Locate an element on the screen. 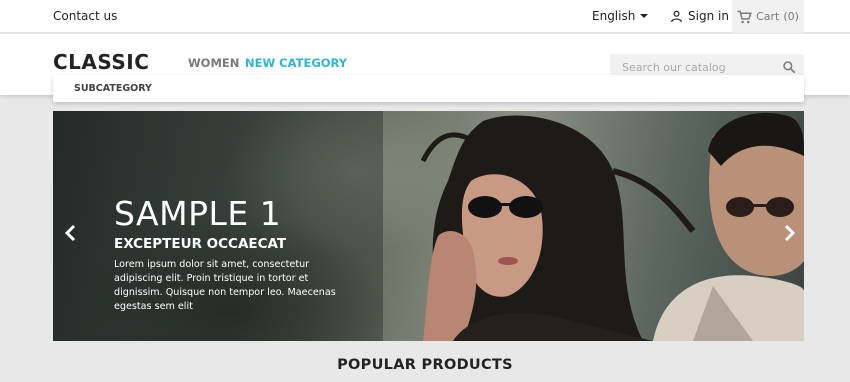 The height and width of the screenshot is (382, 850). cart-label: Cart is located at coordinates (768, 16).